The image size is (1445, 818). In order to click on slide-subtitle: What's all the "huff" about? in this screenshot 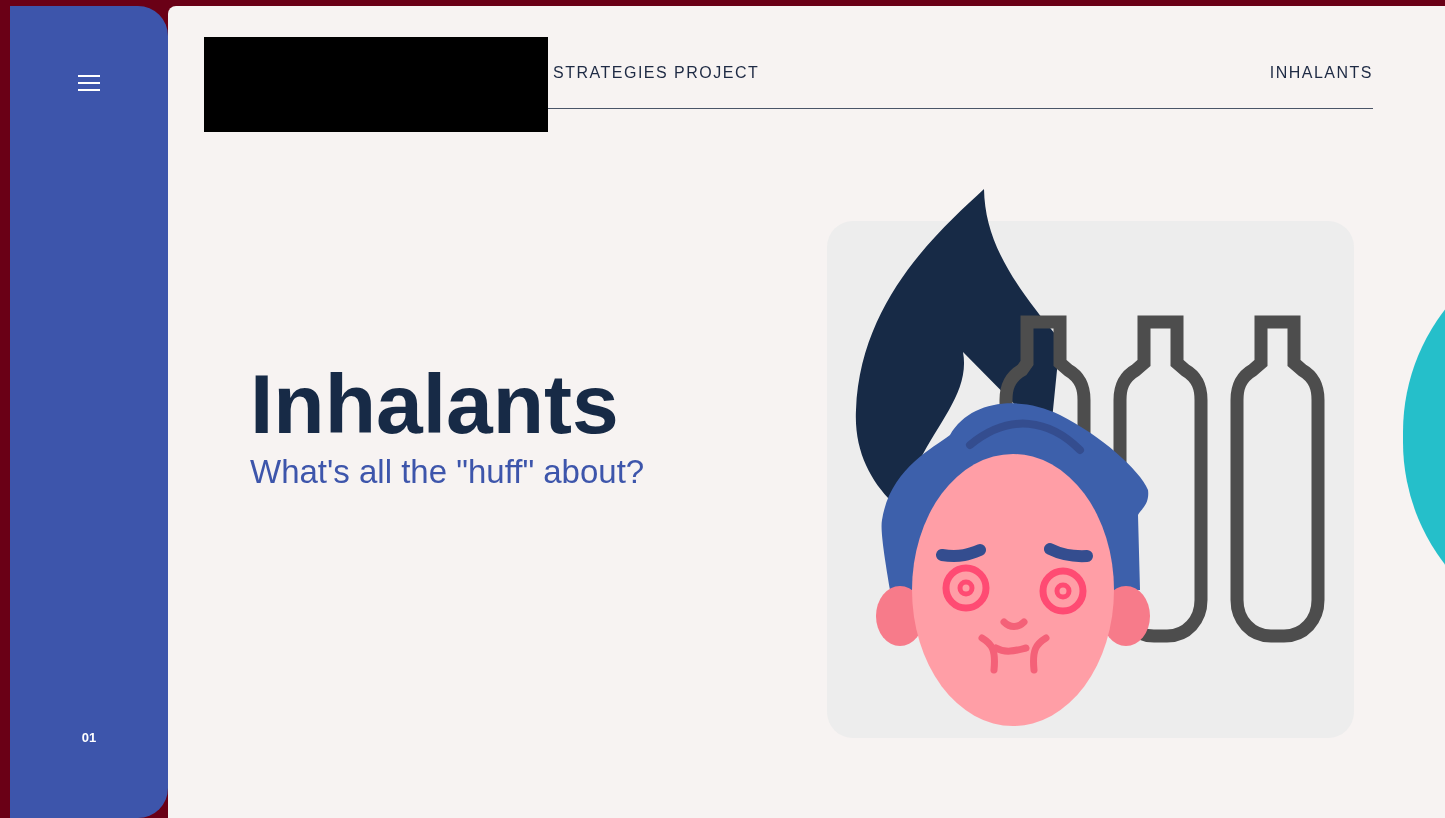, I will do `click(447, 472)`.